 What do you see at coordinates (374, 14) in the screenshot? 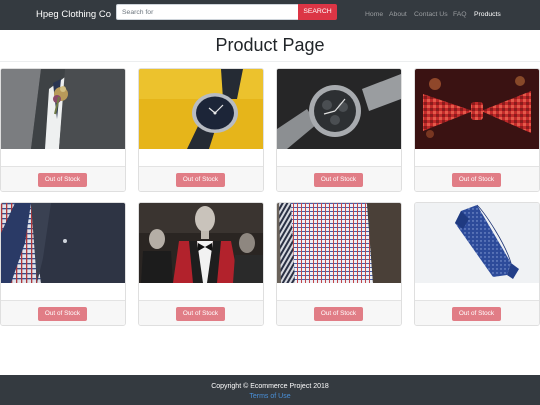
I see `nav-link-home: Home` at bounding box center [374, 14].